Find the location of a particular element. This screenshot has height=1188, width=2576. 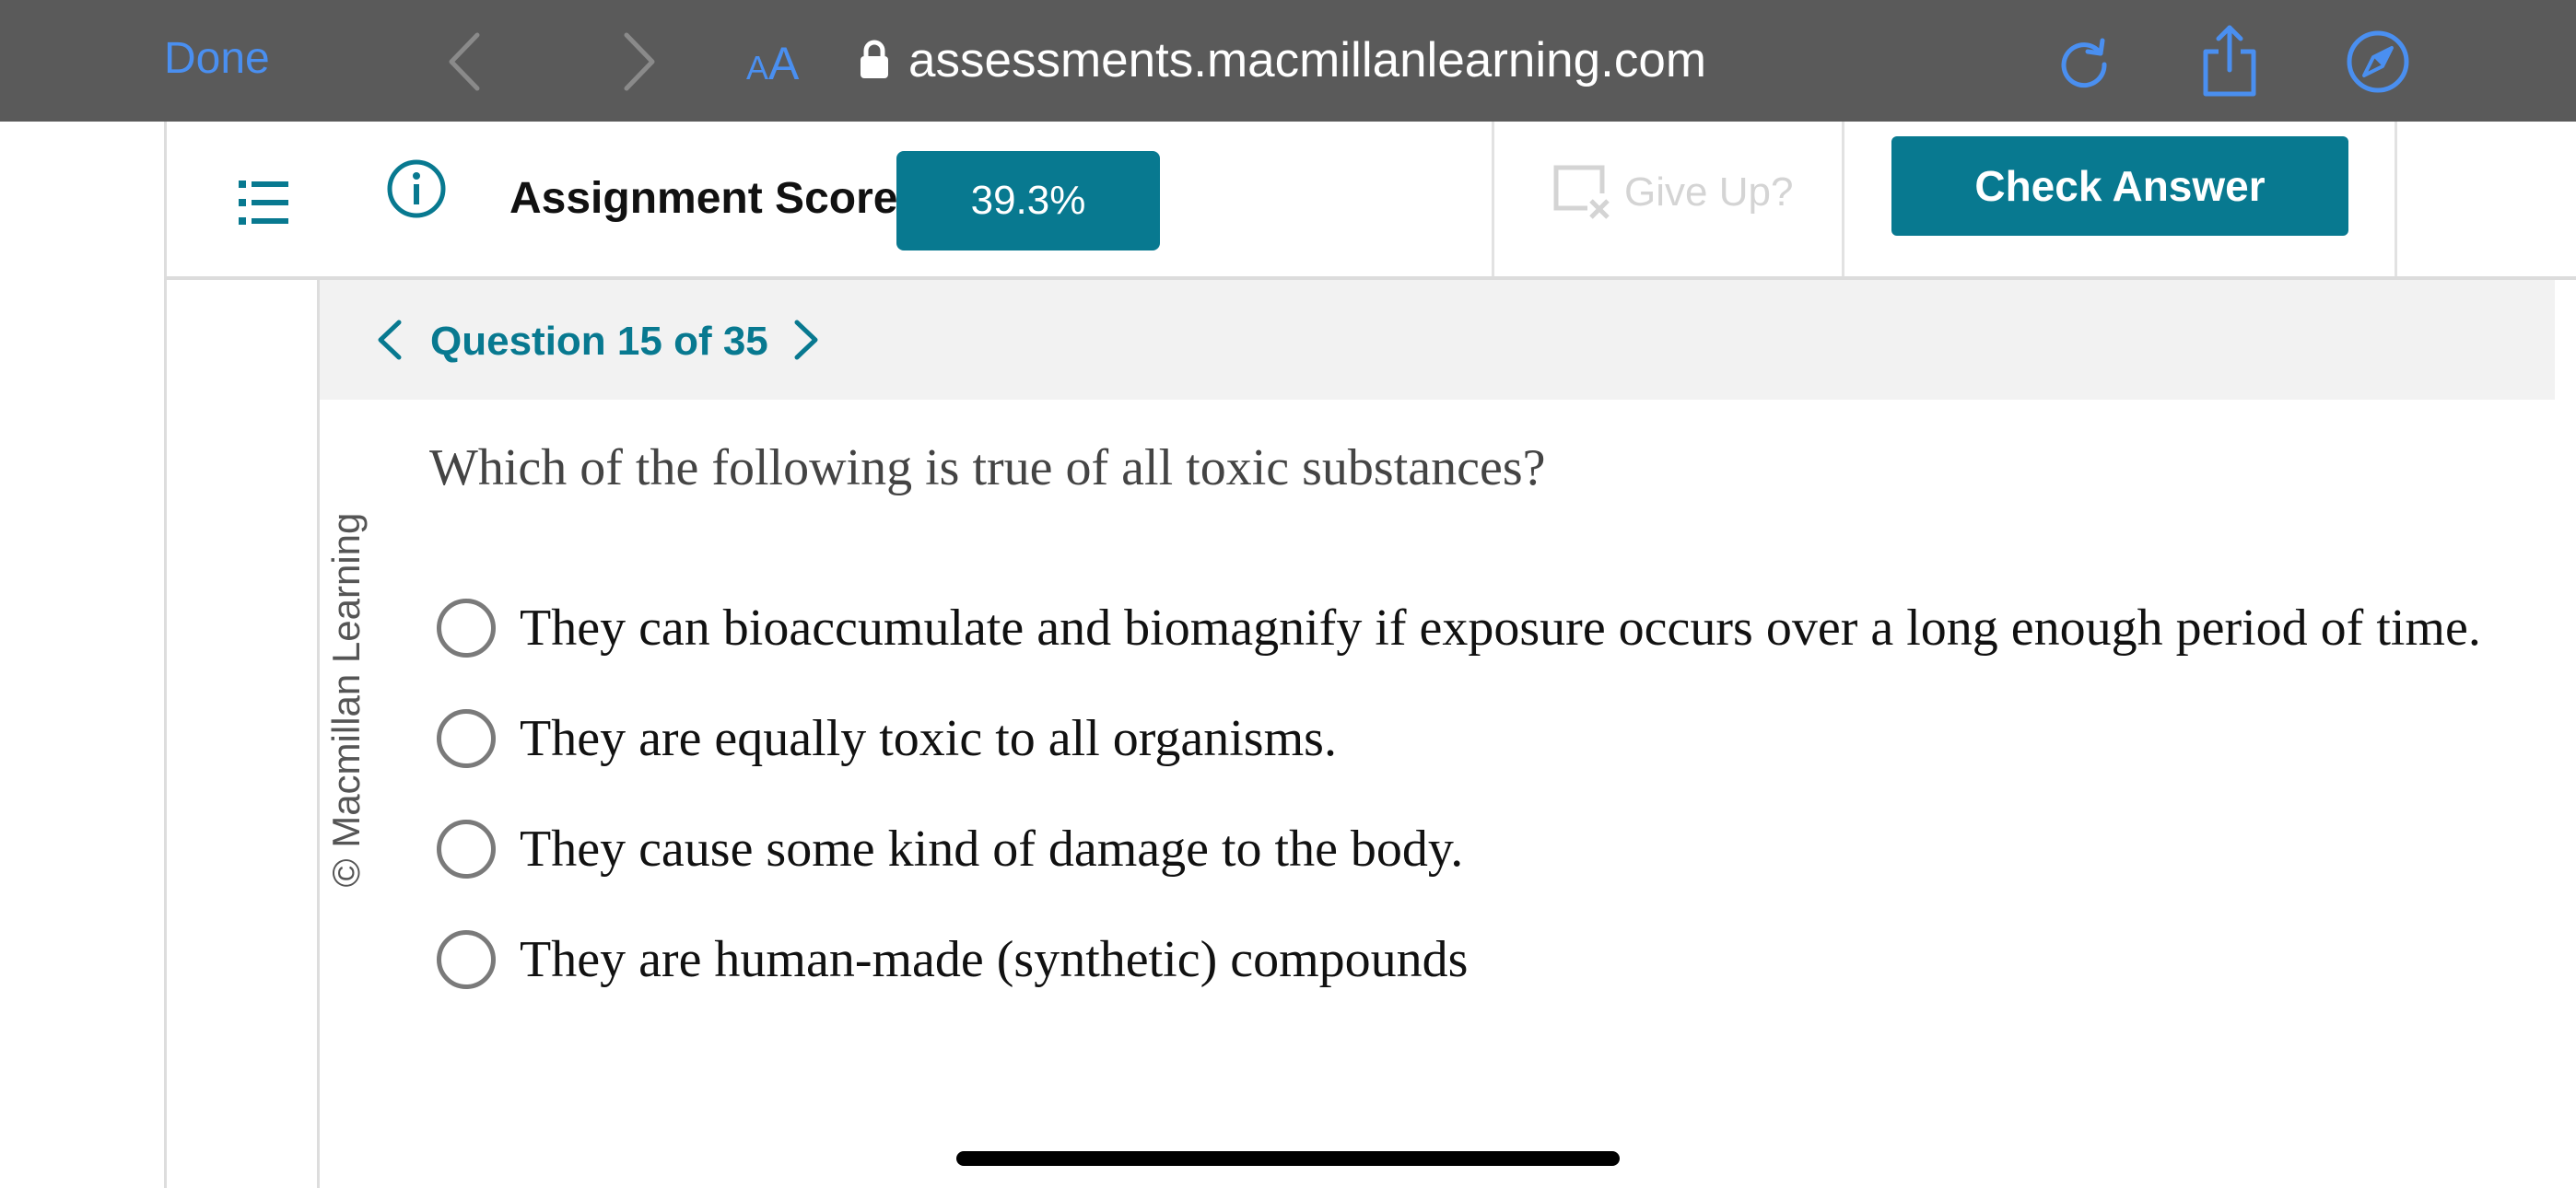

share-icon is located at coordinates (2229, 61).